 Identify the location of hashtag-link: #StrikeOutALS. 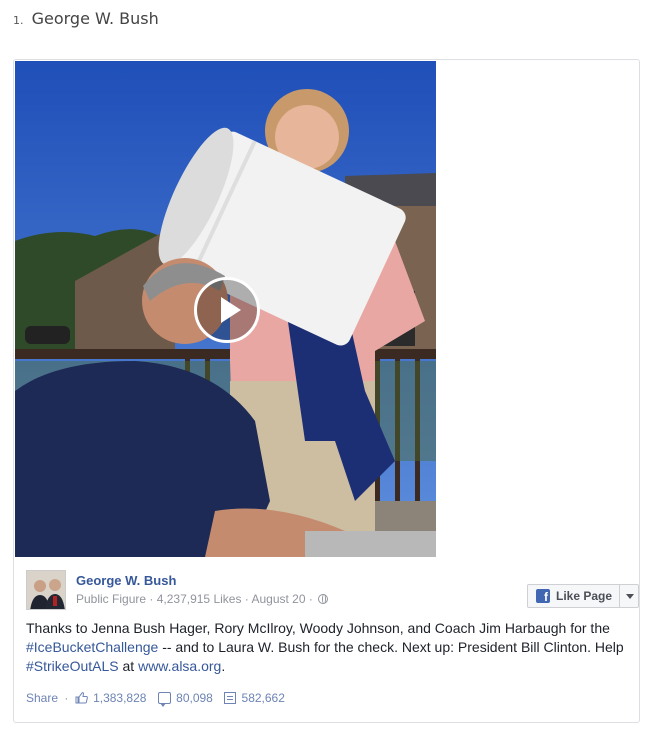
(72, 666).